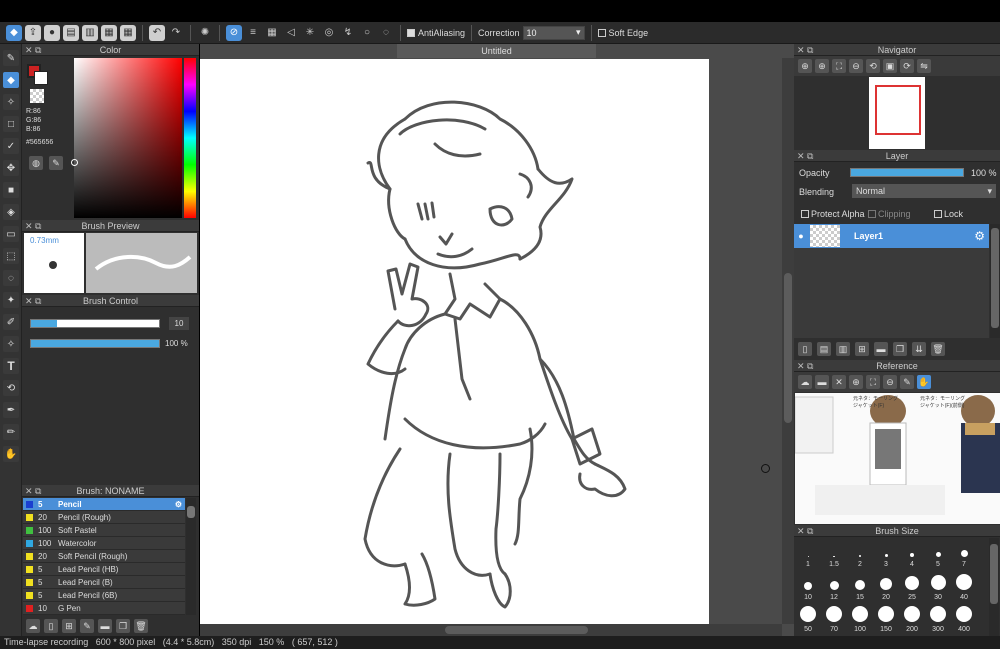 Image resolution: width=1000 pixels, height=649 pixels. I want to click on fit-icon: ⛶, so click(839, 66).